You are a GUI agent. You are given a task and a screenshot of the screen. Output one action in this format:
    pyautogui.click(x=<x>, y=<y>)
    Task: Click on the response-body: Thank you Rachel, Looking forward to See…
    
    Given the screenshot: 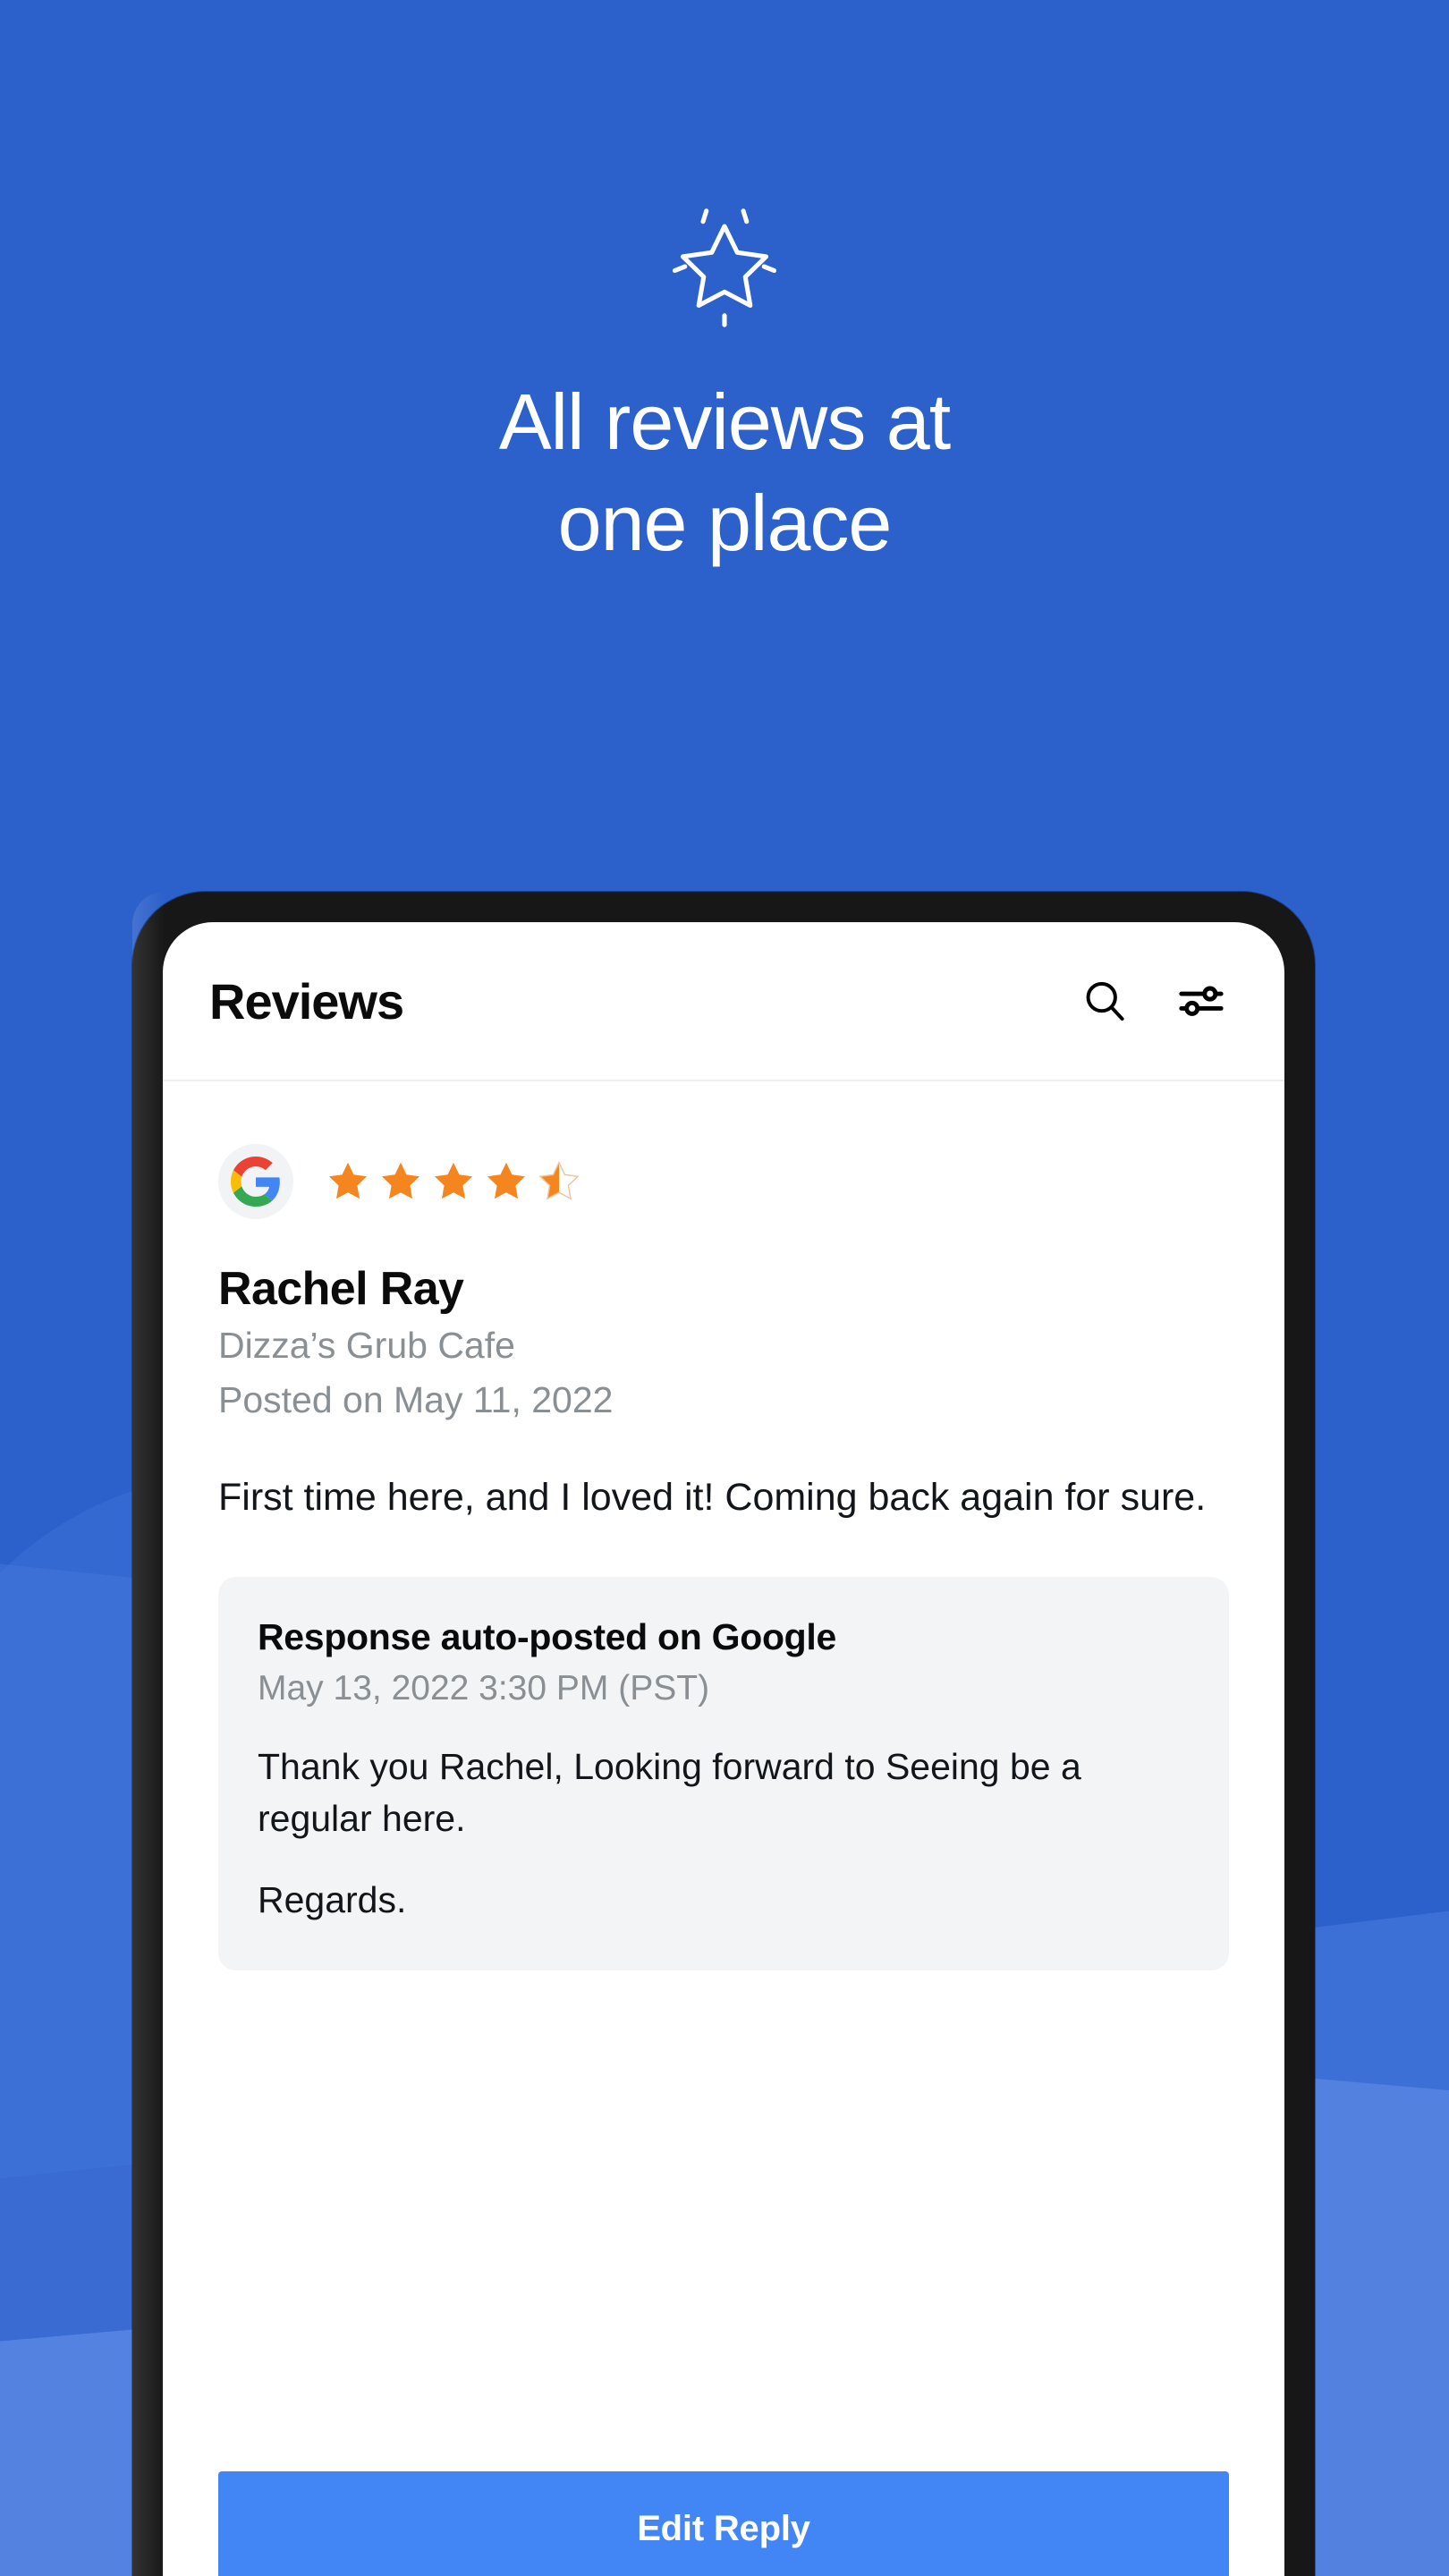 What is the action you would take?
    pyautogui.click(x=669, y=1793)
    